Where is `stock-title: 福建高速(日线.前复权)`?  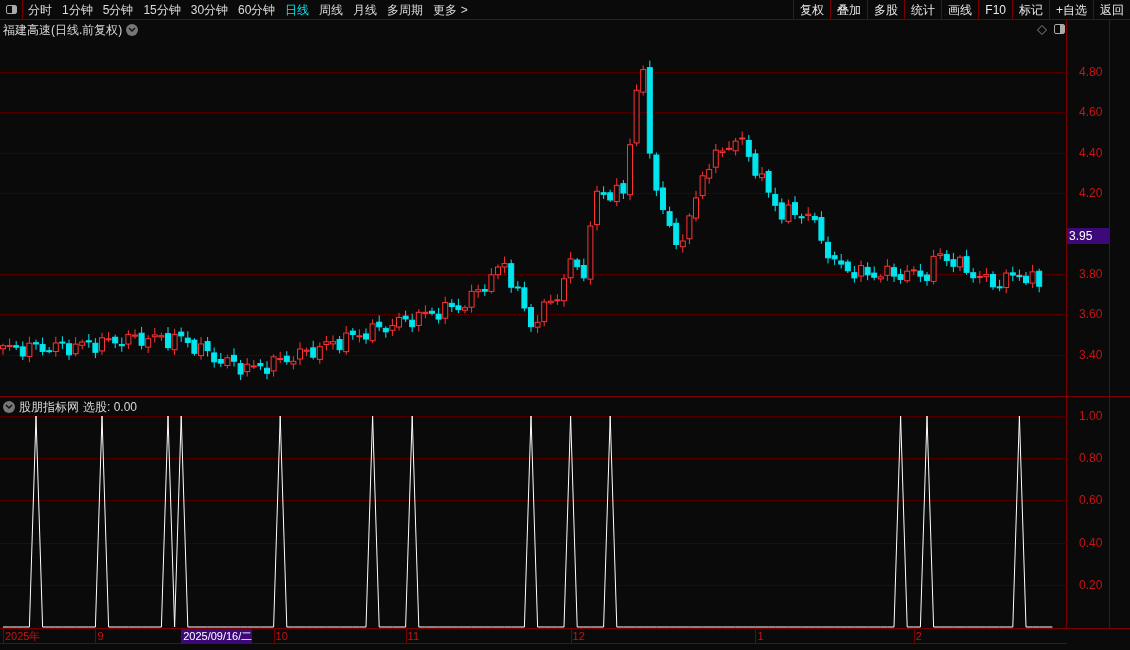
stock-title: 福建高速(日线.前复权) is located at coordinates (63, 30).